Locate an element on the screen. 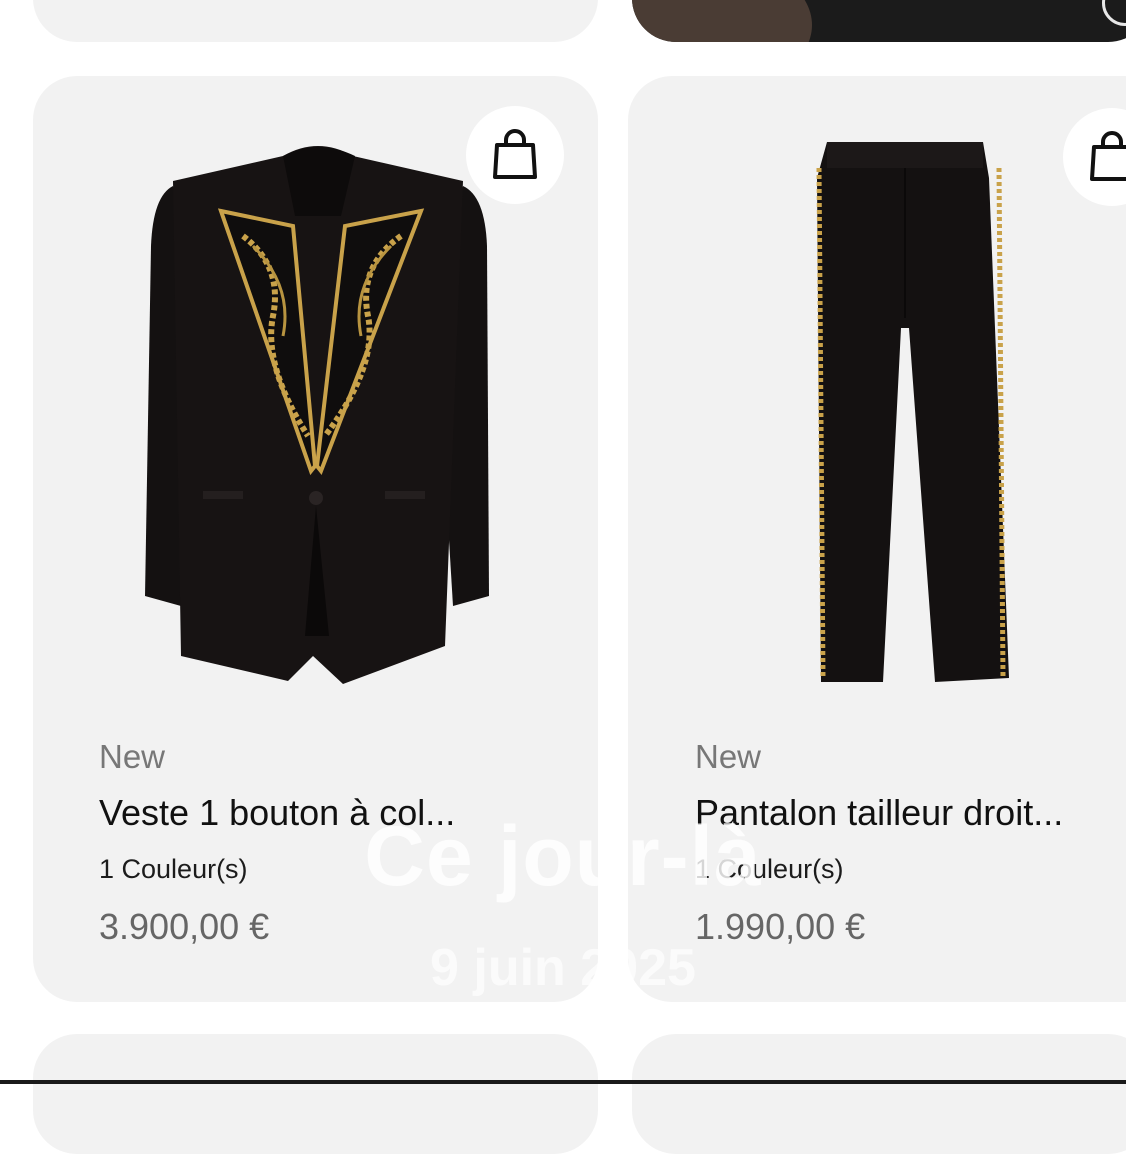 The height and width of the screenshot is (1154, 1126). product-price: 1.990,00 € is located at coordinates (780, 926).